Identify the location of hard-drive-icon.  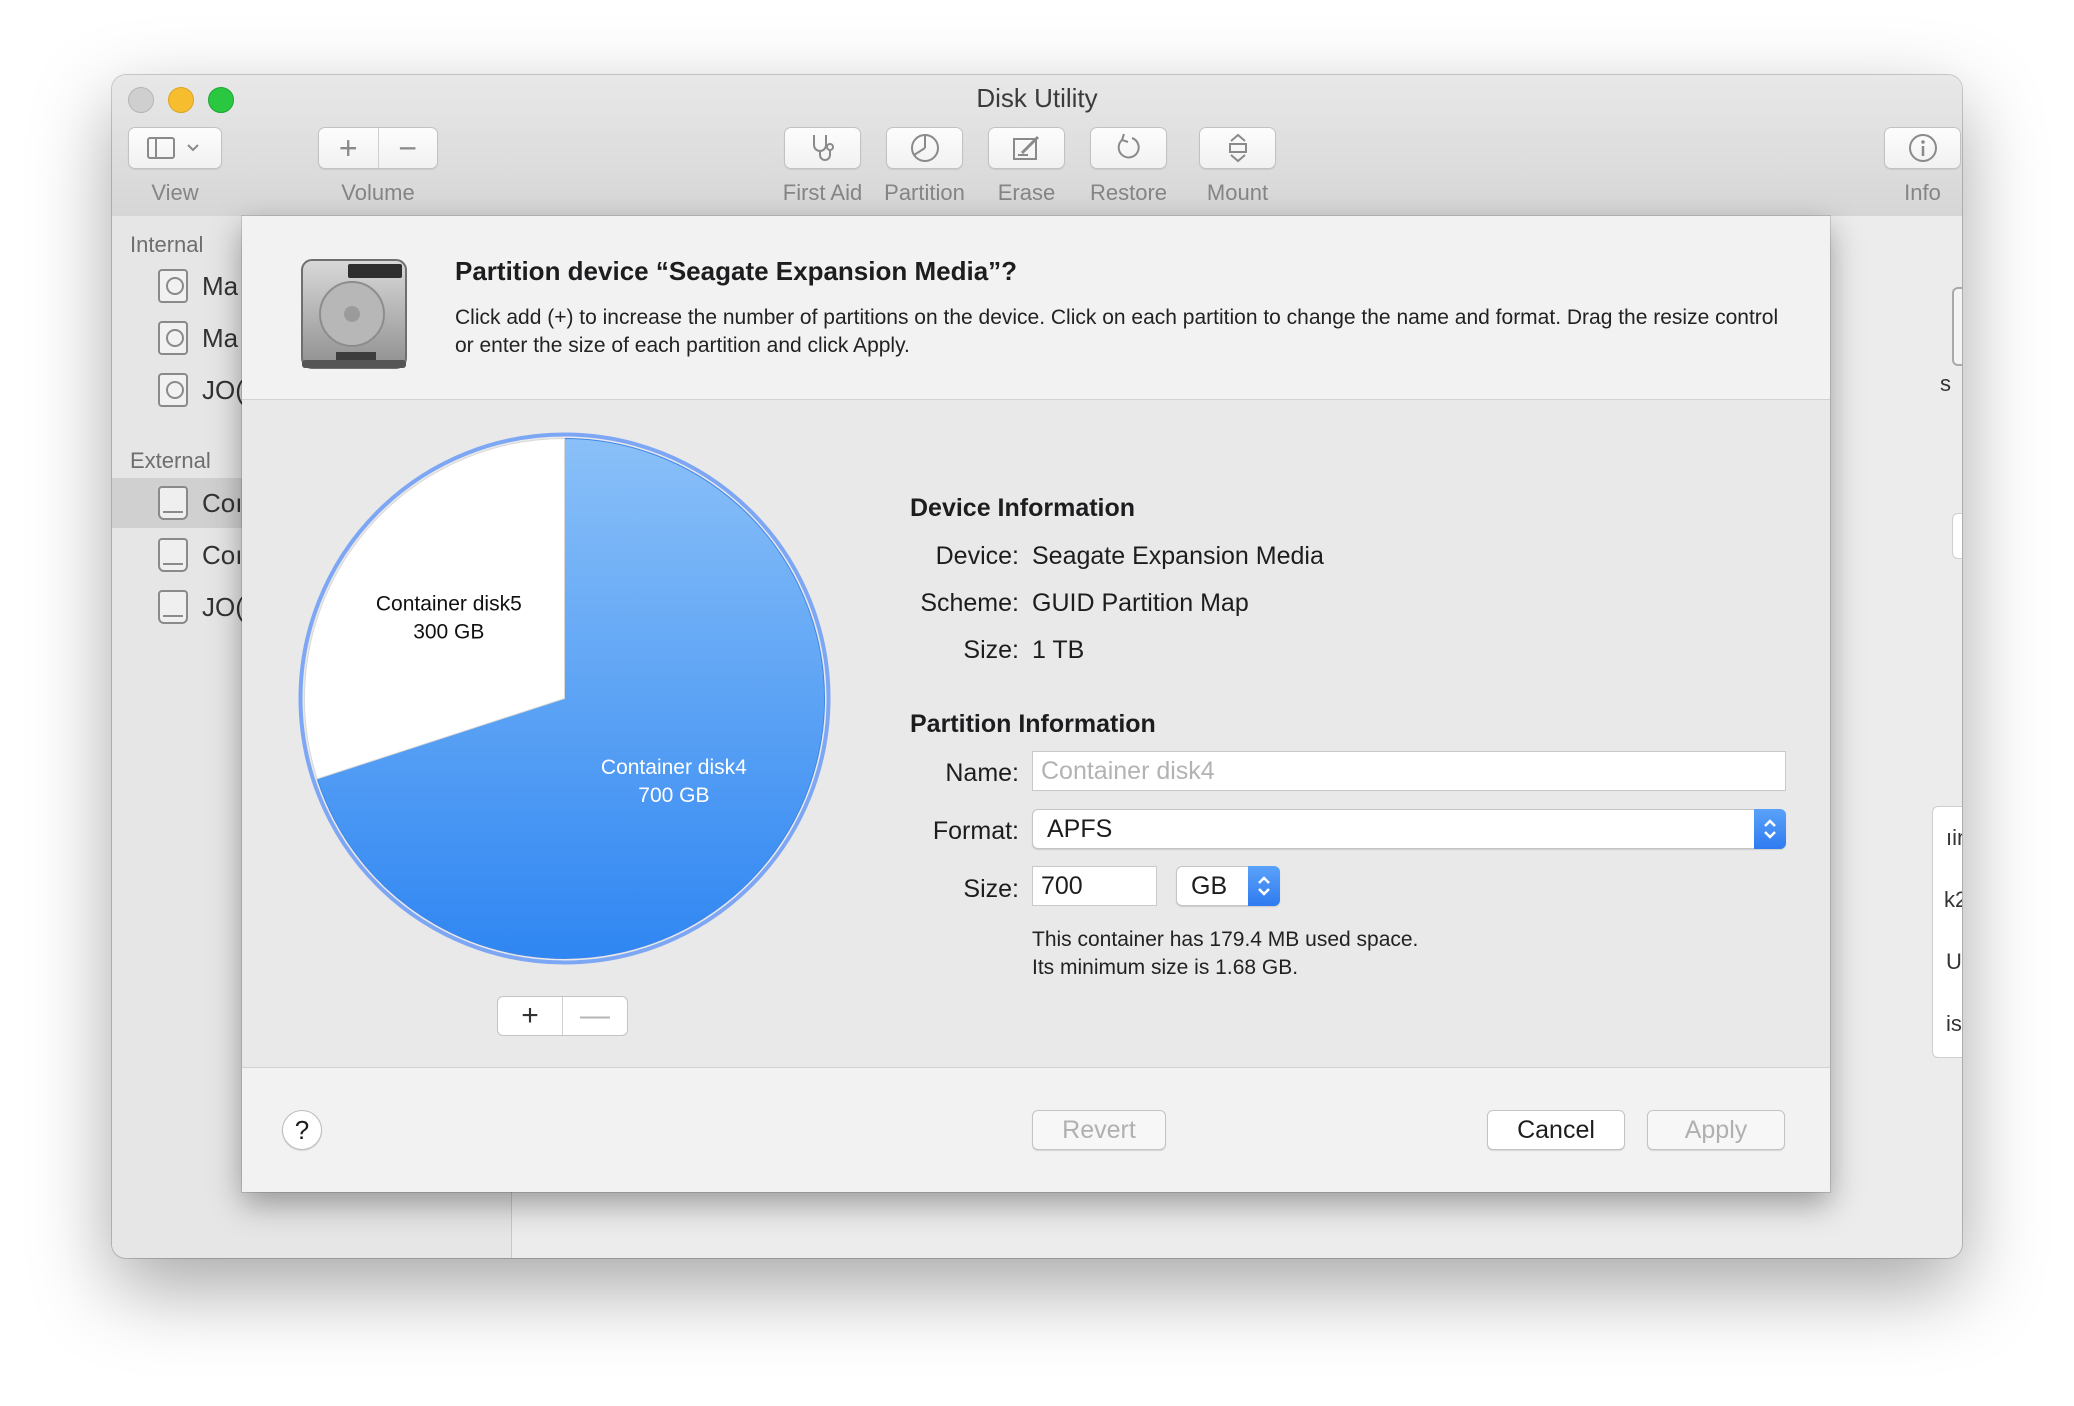
(354, 314).